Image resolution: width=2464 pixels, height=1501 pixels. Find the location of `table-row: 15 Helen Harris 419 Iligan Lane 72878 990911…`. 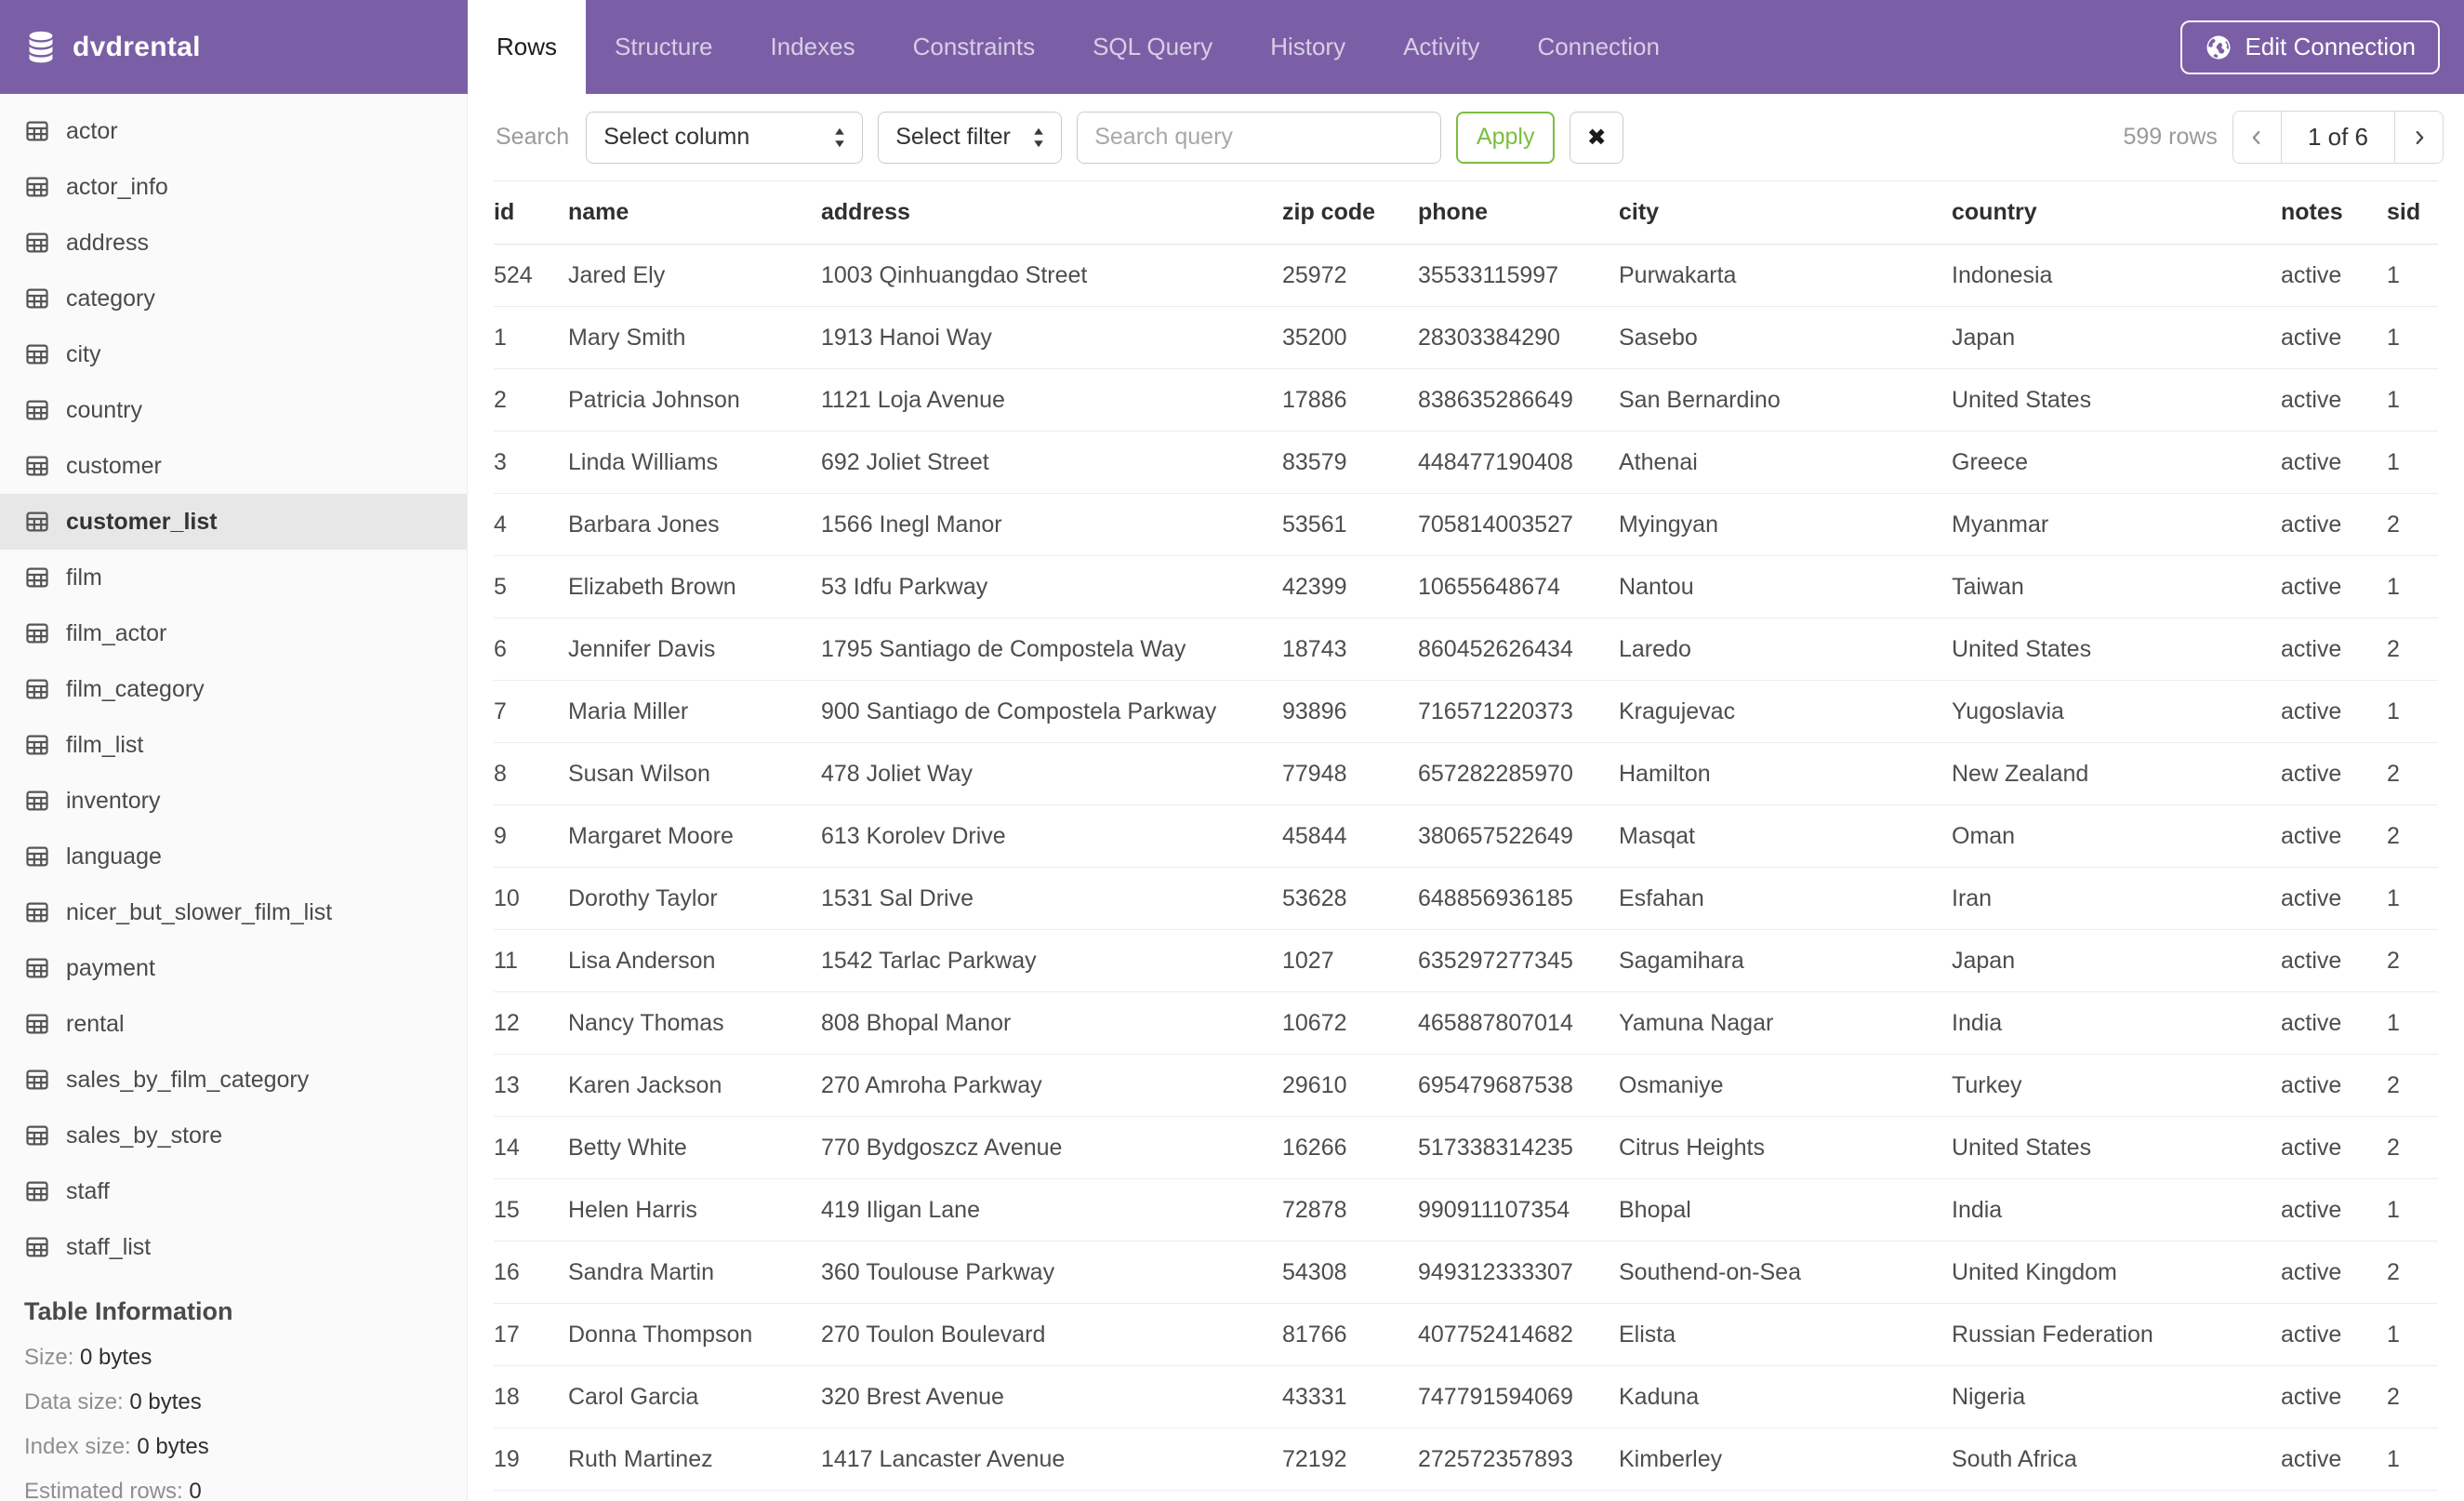

table-row: 15 Helen Harris 419 Iligan Lane 72878 990911… is located at coordinates (1466, 1210).